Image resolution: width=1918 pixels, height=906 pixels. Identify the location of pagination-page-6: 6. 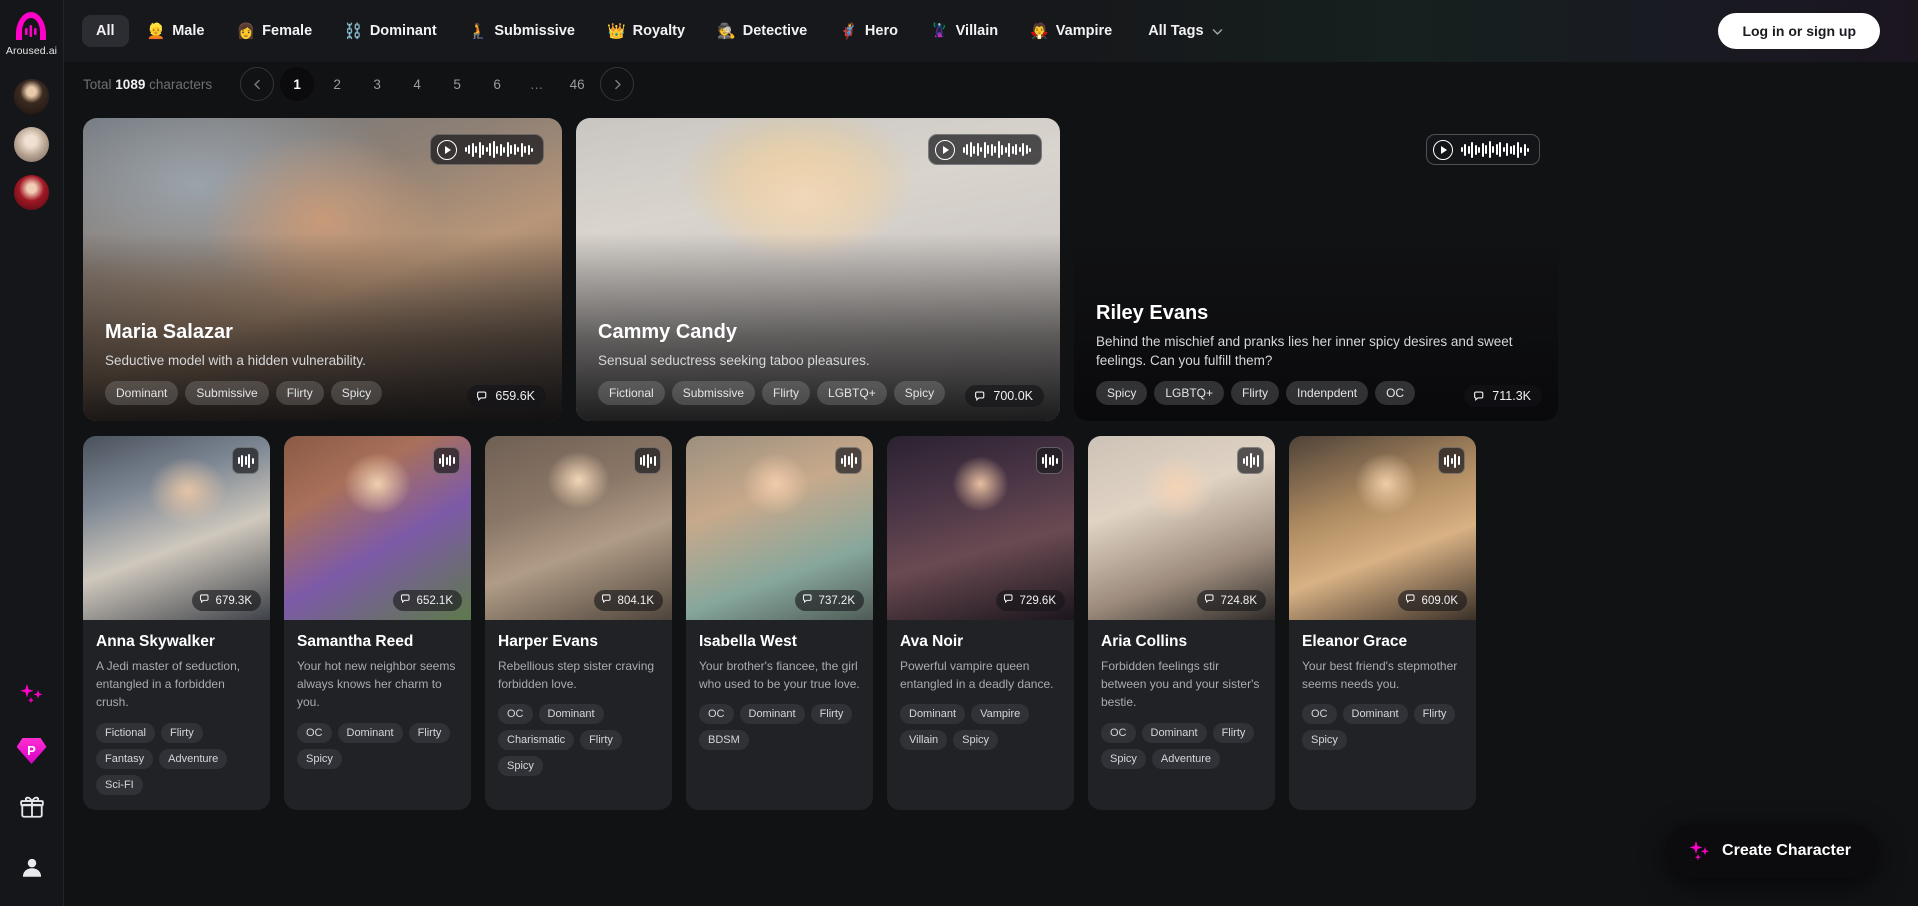
(497, 84).